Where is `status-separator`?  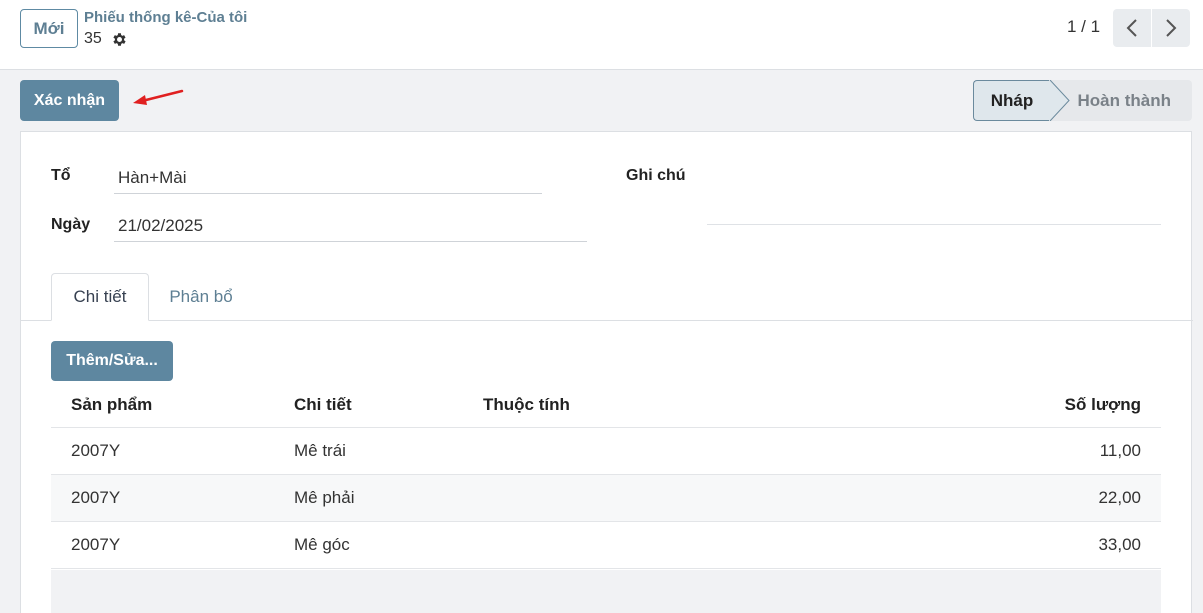
status-separator is located at coordinates (1059, 100).